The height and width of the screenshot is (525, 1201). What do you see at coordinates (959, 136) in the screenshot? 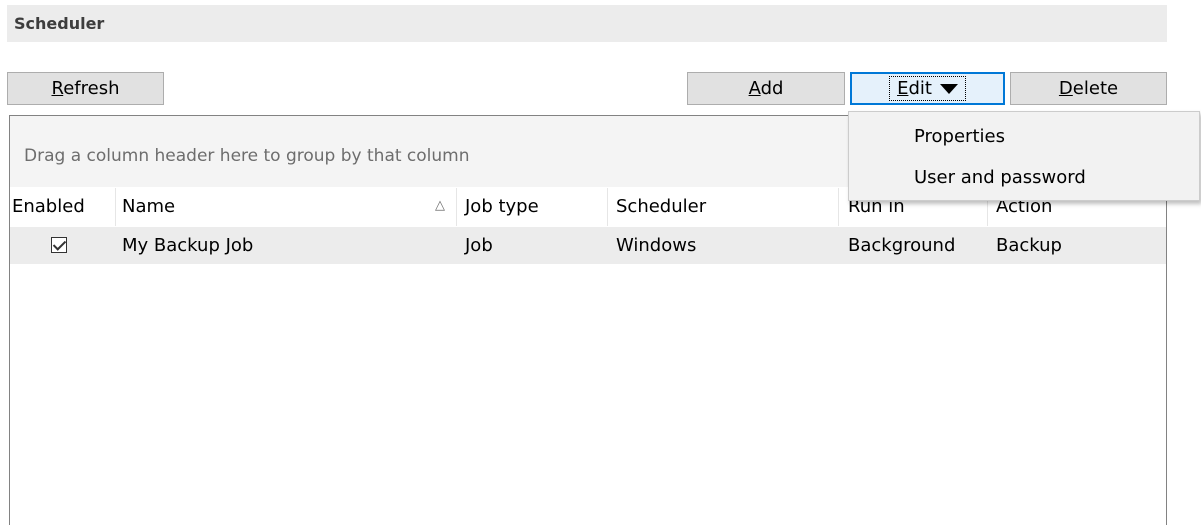
I see `menu-item-properties: Properties` at bounding box center [959, 136].